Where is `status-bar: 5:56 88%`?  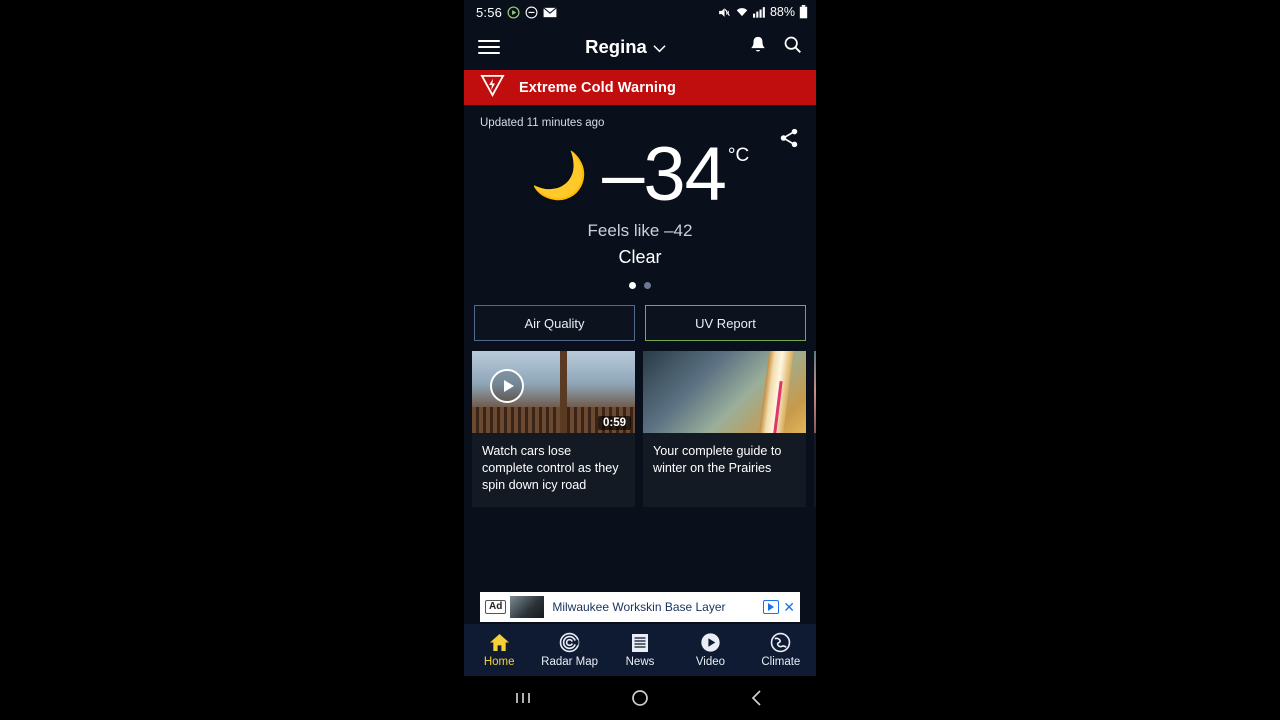
status-bar: 5:56 88% is located at coordinates (640, 12).